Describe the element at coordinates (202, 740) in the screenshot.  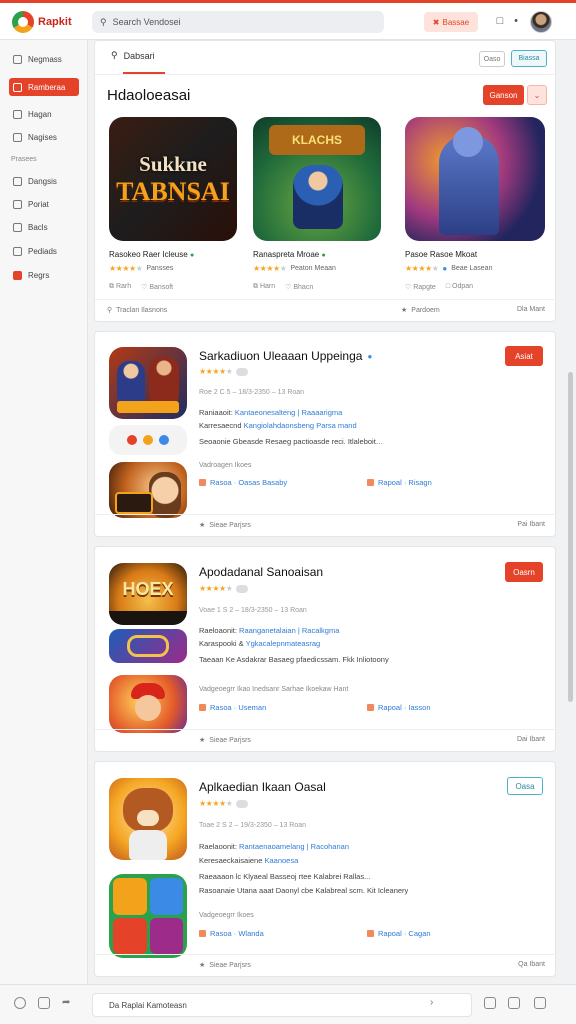
I see `star-icon: ★` at that location.